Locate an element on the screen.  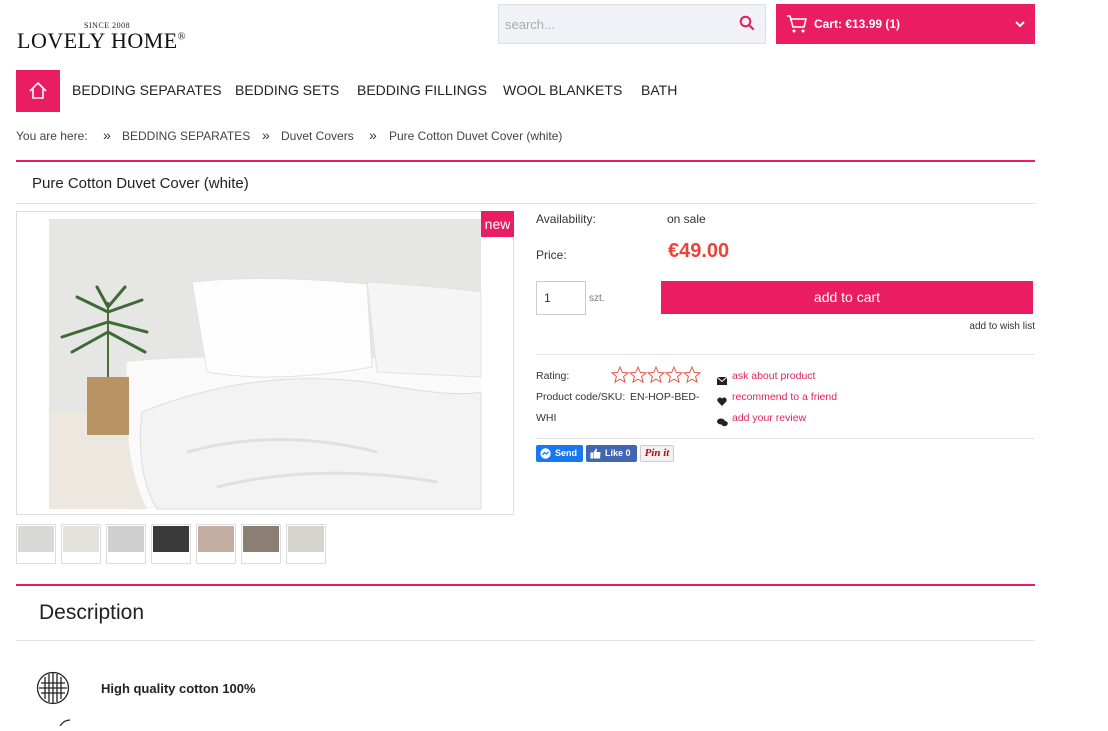
facebook-like-button: Like 0 is located at coordinates (611, 453).